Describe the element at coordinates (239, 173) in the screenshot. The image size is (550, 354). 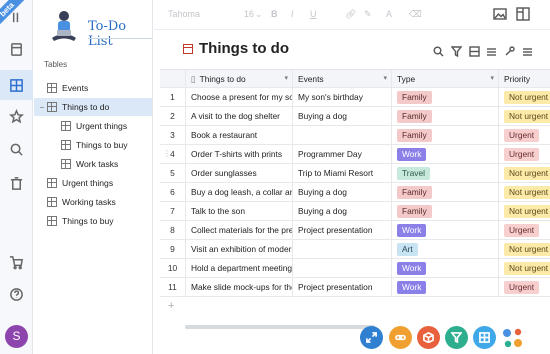
I see `task-cell: Order sunglasses` at that location.